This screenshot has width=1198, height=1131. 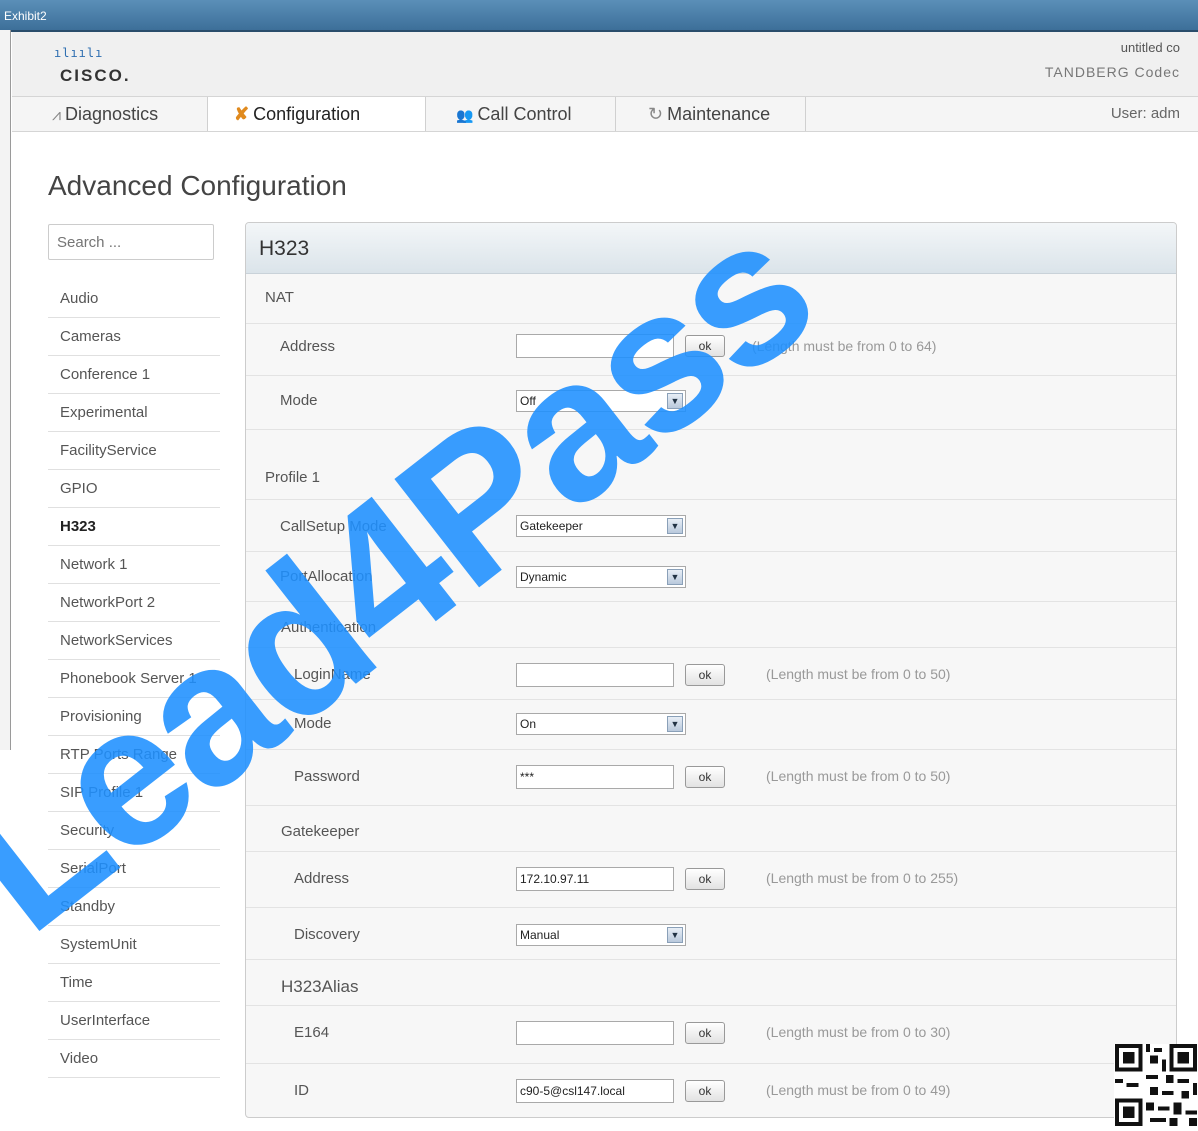 I want to click on tab-diagnostics-label: Diagnostics, so click(x=112, y=114).